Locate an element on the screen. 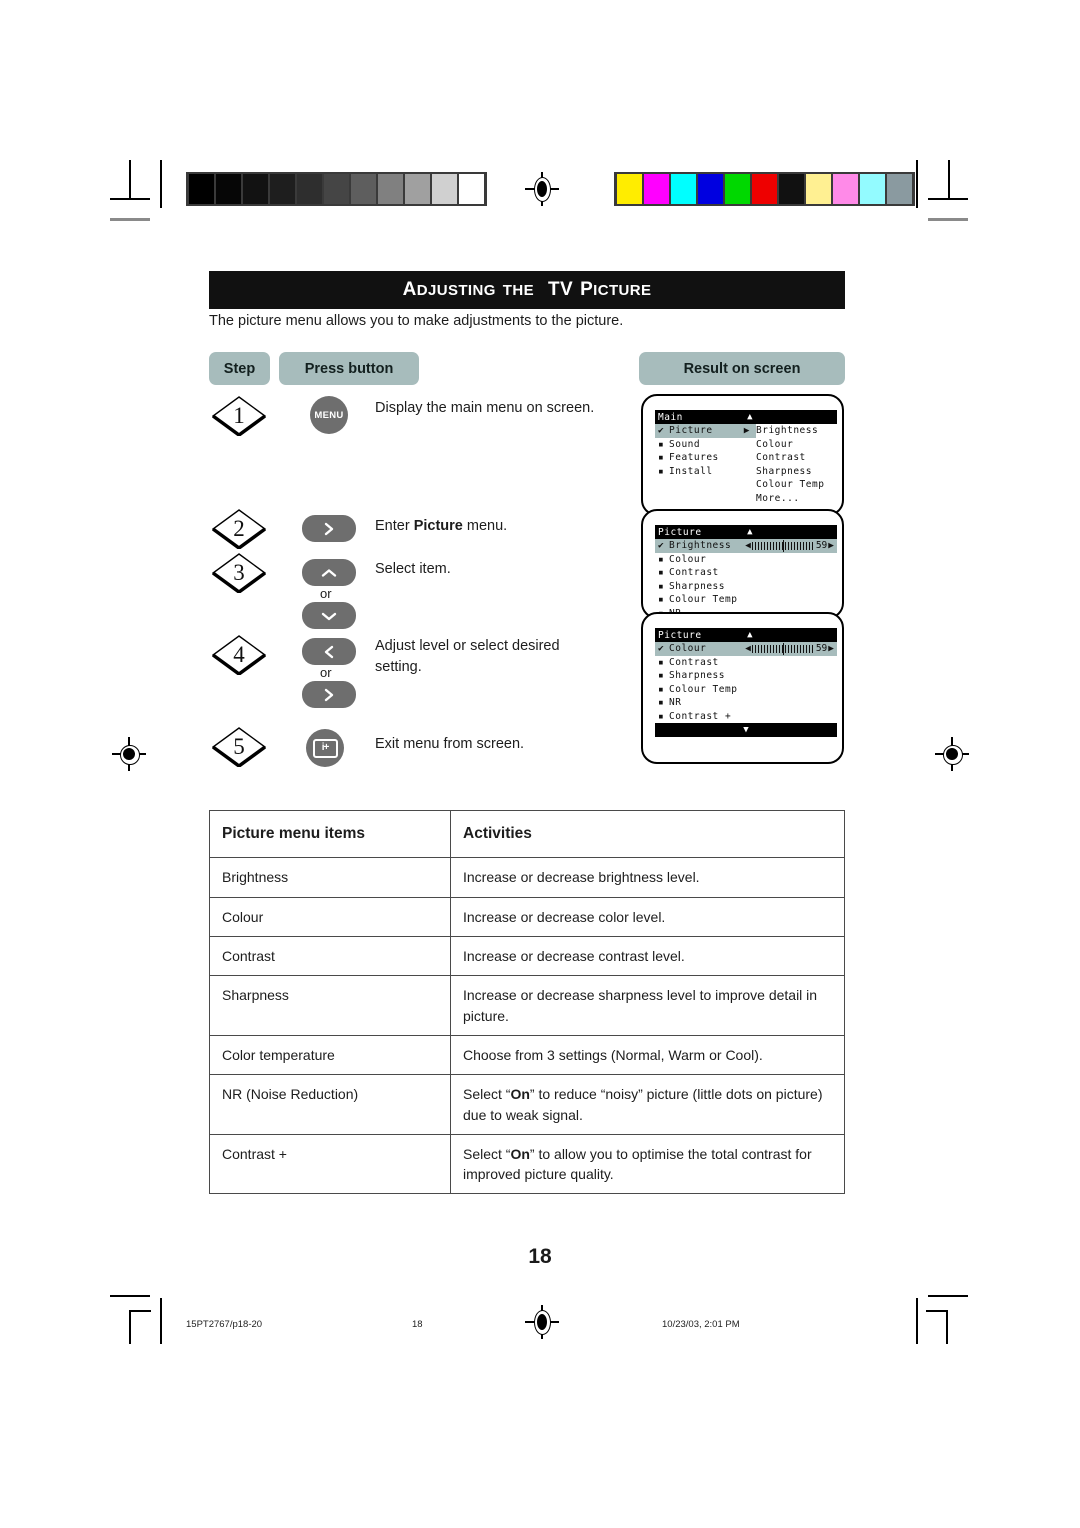 The image size is (1080, 1528). osd-item-label: Colour Temp is located at coordinates (703, 689).